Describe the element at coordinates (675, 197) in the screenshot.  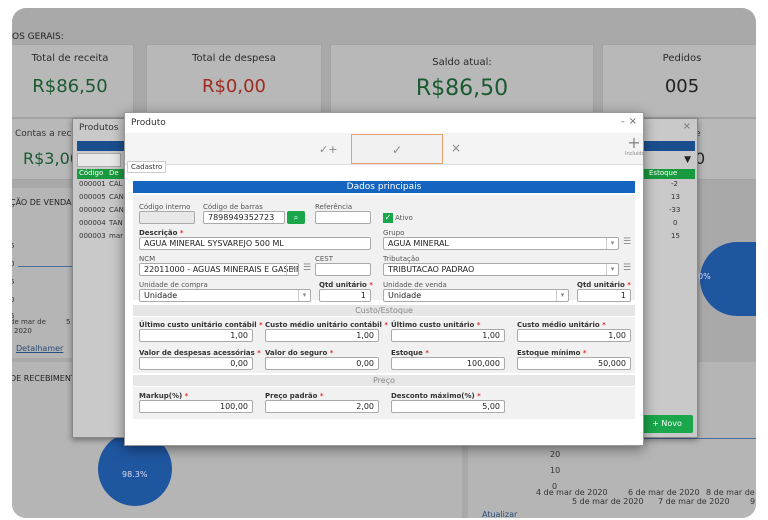
I see `cell-stock: 13` at that location.